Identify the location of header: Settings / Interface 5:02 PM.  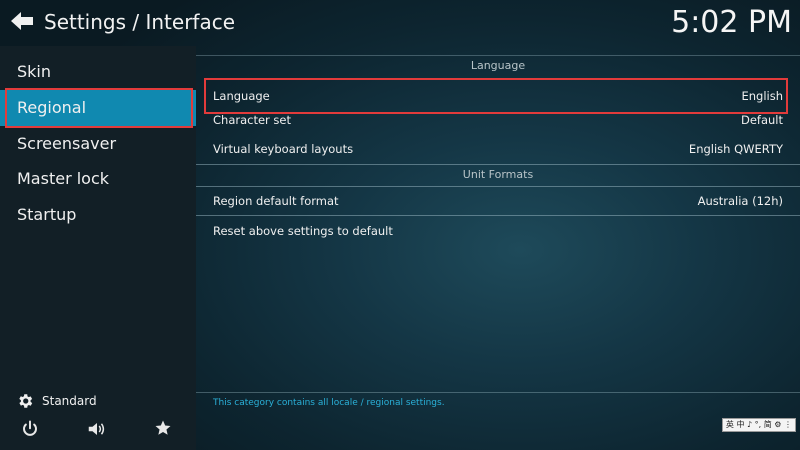
(400, 23).